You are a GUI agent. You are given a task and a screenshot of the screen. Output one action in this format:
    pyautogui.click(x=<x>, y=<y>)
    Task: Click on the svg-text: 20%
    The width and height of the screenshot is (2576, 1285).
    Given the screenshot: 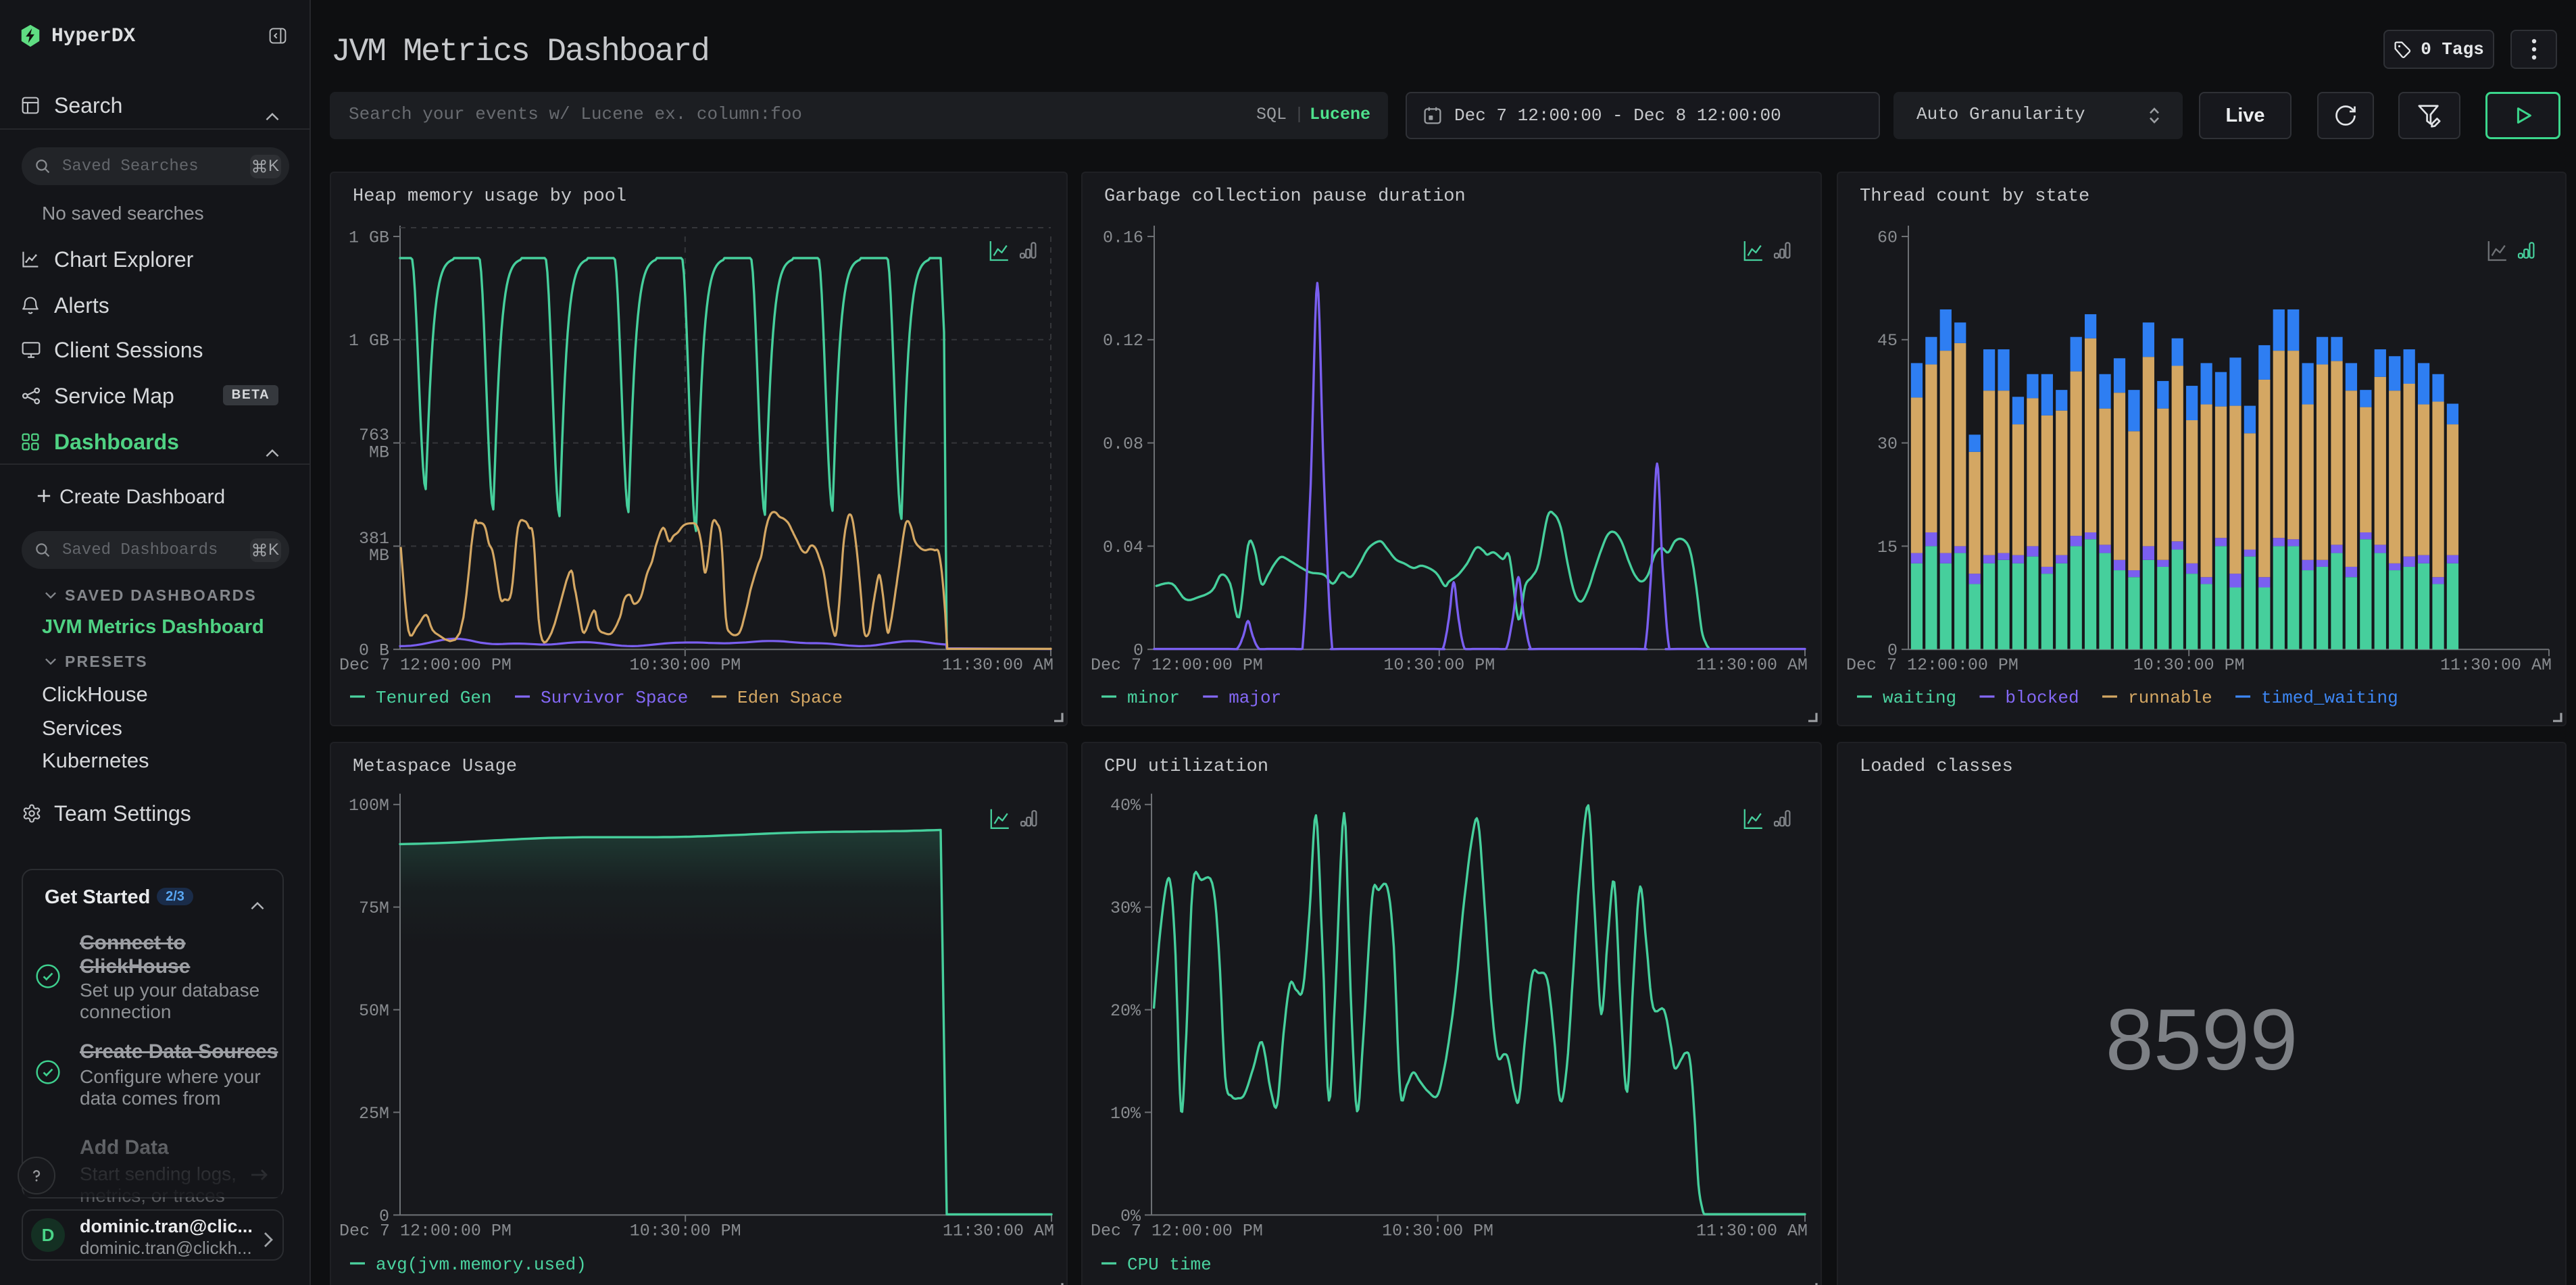 What is the action you would take?
    pyautogui.click(x=1126, y=1011)
    